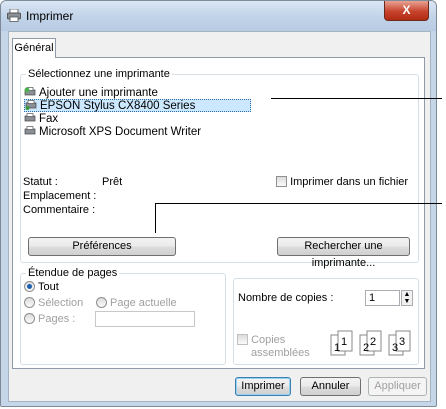 This screenshot has height=409, width=446. What do you see at coordinates (397, 386) in the screenshot?
I see `apply-button: Appliquer` at bounding box center [397, 386].